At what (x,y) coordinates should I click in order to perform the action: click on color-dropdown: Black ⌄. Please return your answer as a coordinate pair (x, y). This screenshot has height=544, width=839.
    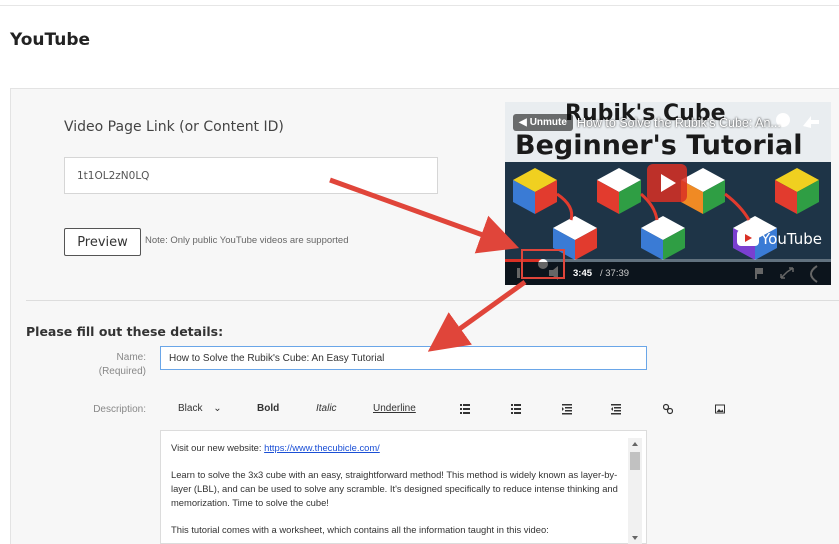
    Looking at the image, I should click on (200, 408).